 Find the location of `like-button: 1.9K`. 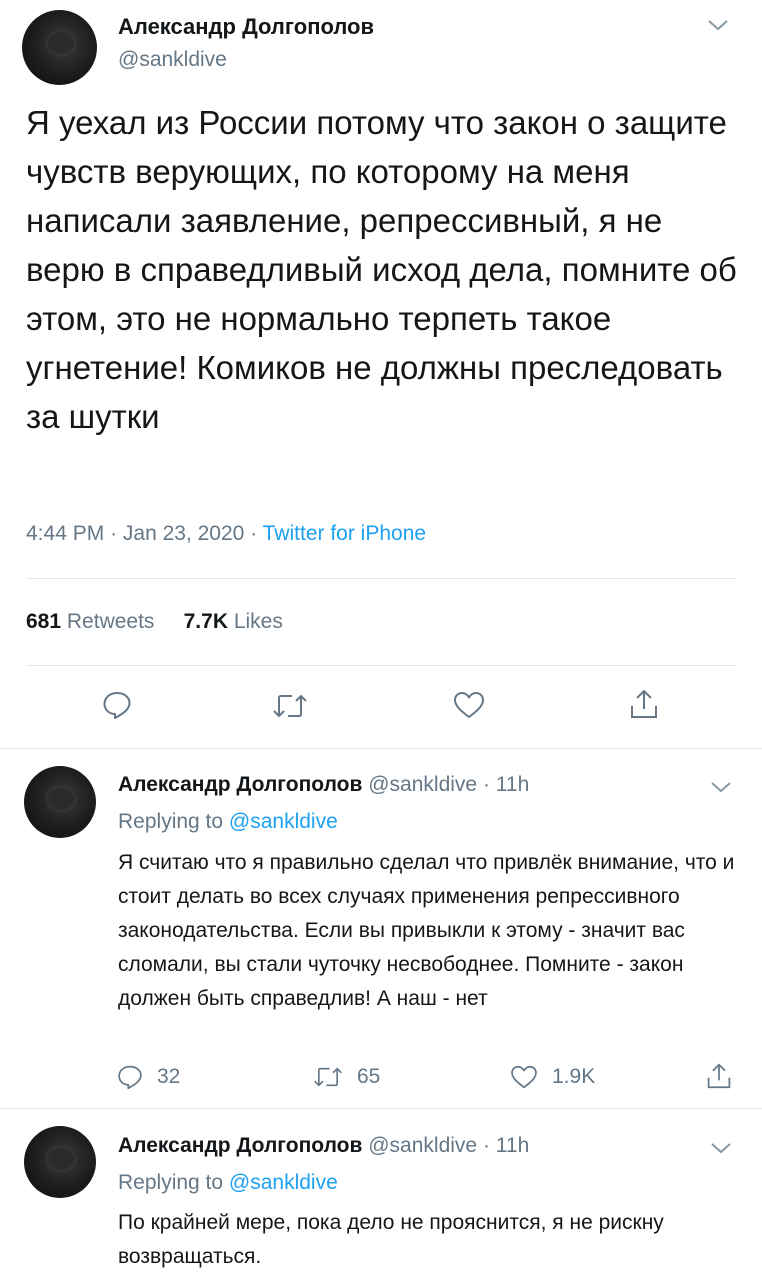

like-button: 1.9K is located at coordinates (552, 1077).